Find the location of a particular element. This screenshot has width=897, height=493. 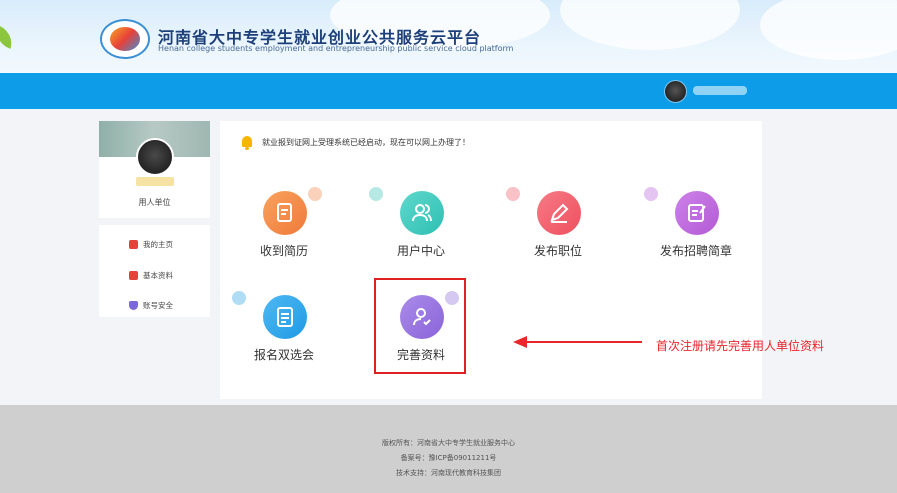

menu-label: 基本资料 is located at coordinates (158, 275).